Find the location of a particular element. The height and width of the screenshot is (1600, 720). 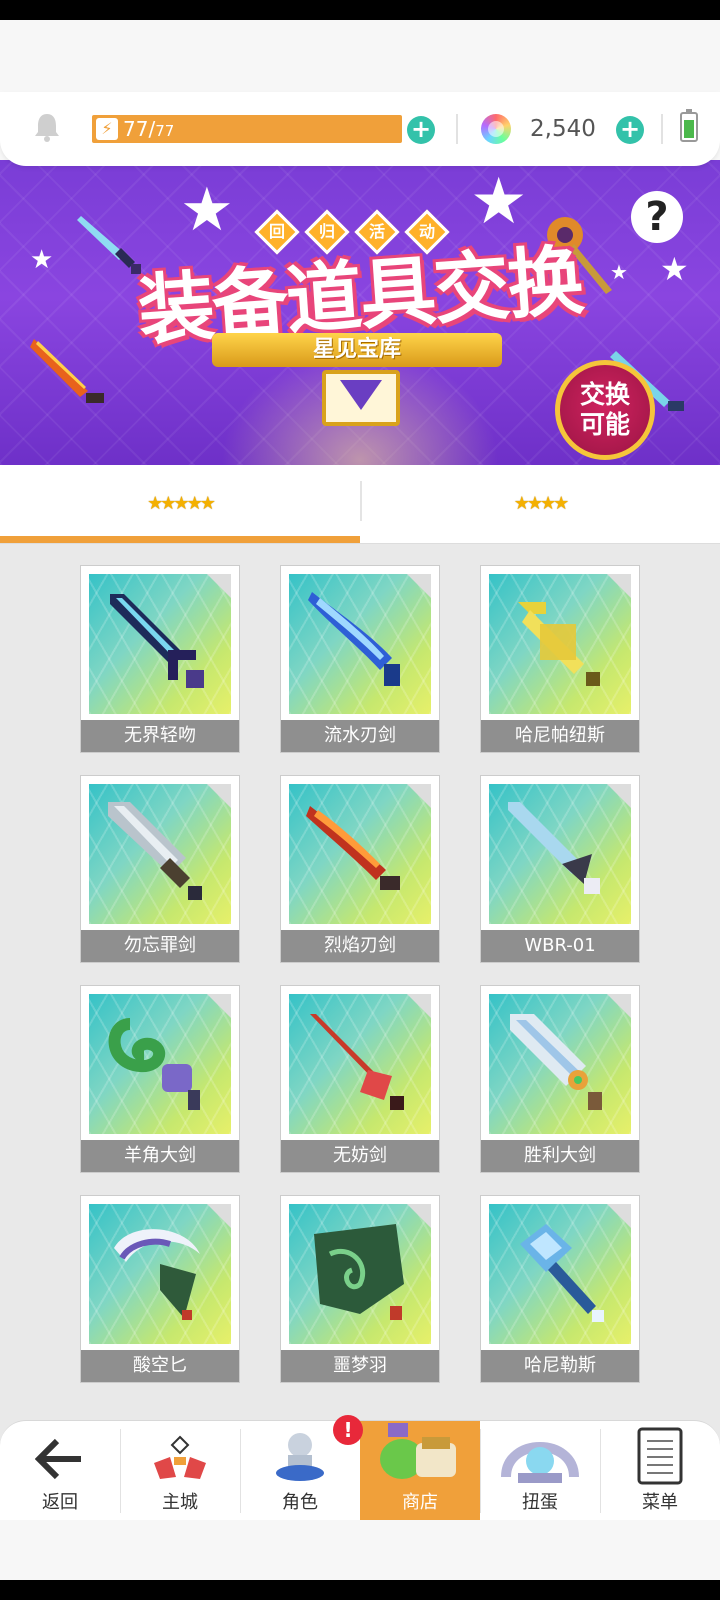

nav-shop: 商店 is located at coordinates (420, 1471).